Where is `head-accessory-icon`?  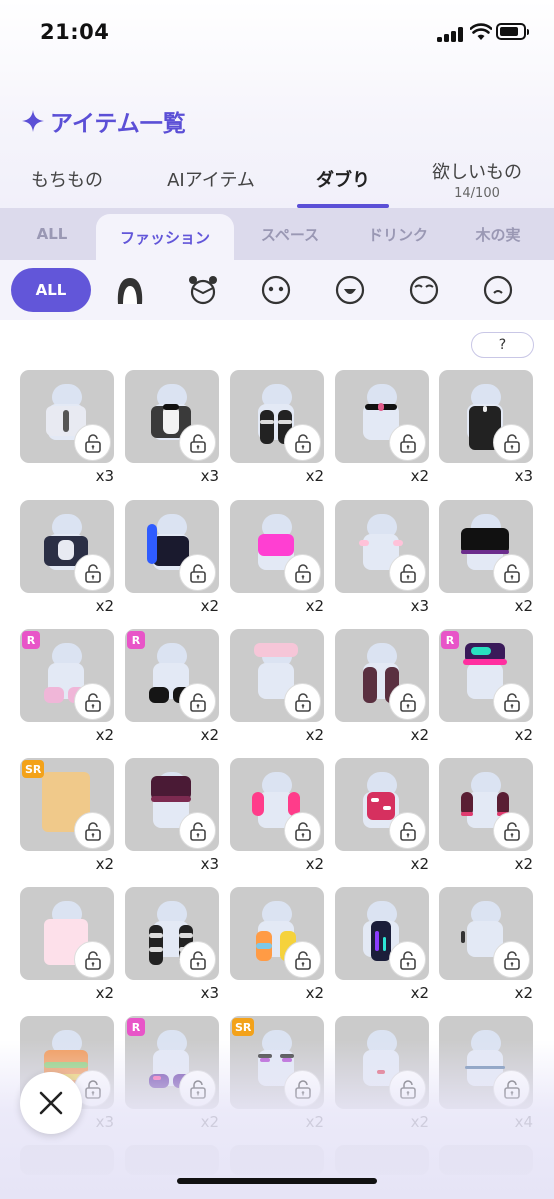
head-accessory-icon is located at coordinates (203, 290).